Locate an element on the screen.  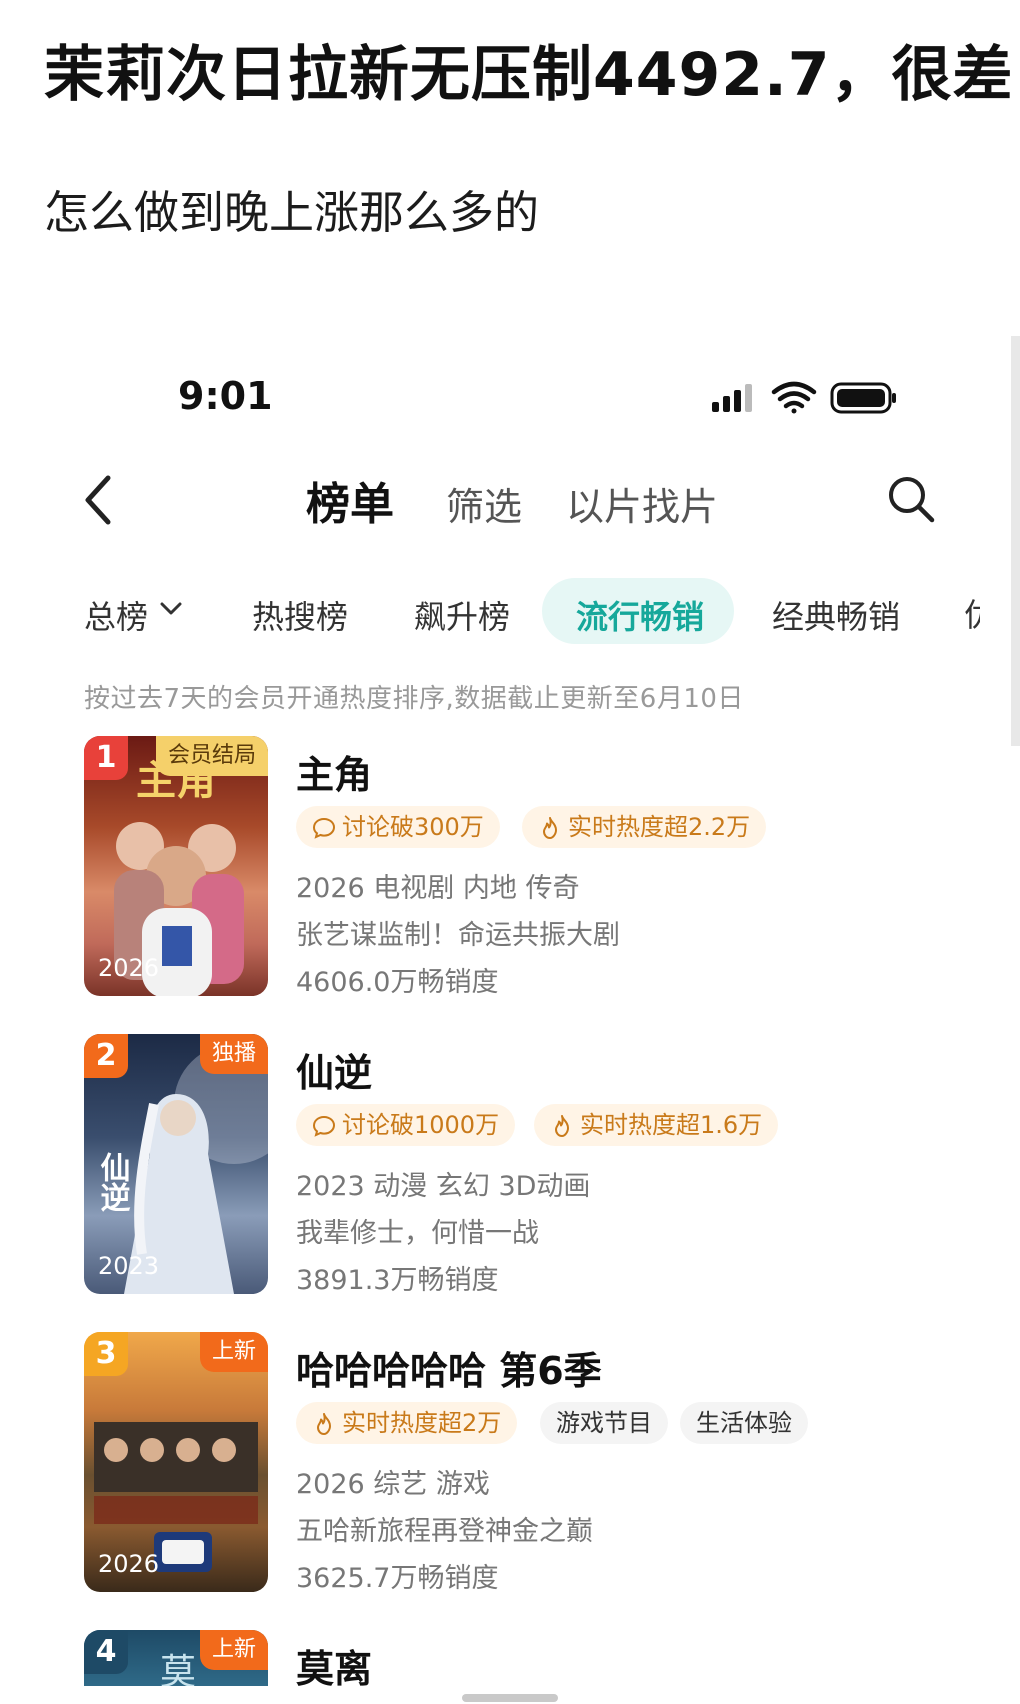
discussion-badge: 讨论破1000万 is located at coordinates (406, 1125).